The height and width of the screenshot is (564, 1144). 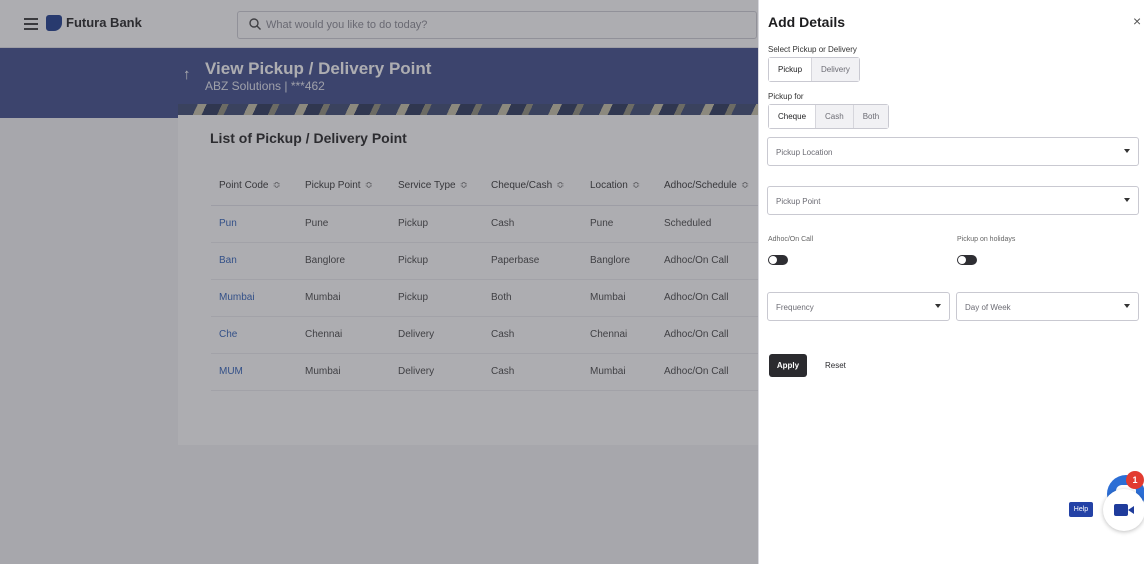 What do you see at coordinates (986, 239) in the screenshot?
I see `holidays-label: Pickup on holidays` at bounding box center [986, 239].